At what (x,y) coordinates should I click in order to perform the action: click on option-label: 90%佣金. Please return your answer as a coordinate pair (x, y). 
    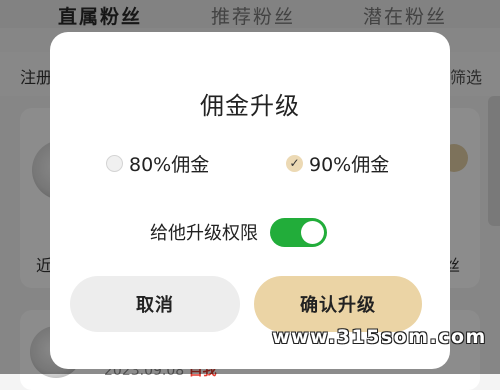
    Looking at the image, I should click on (349, 164).